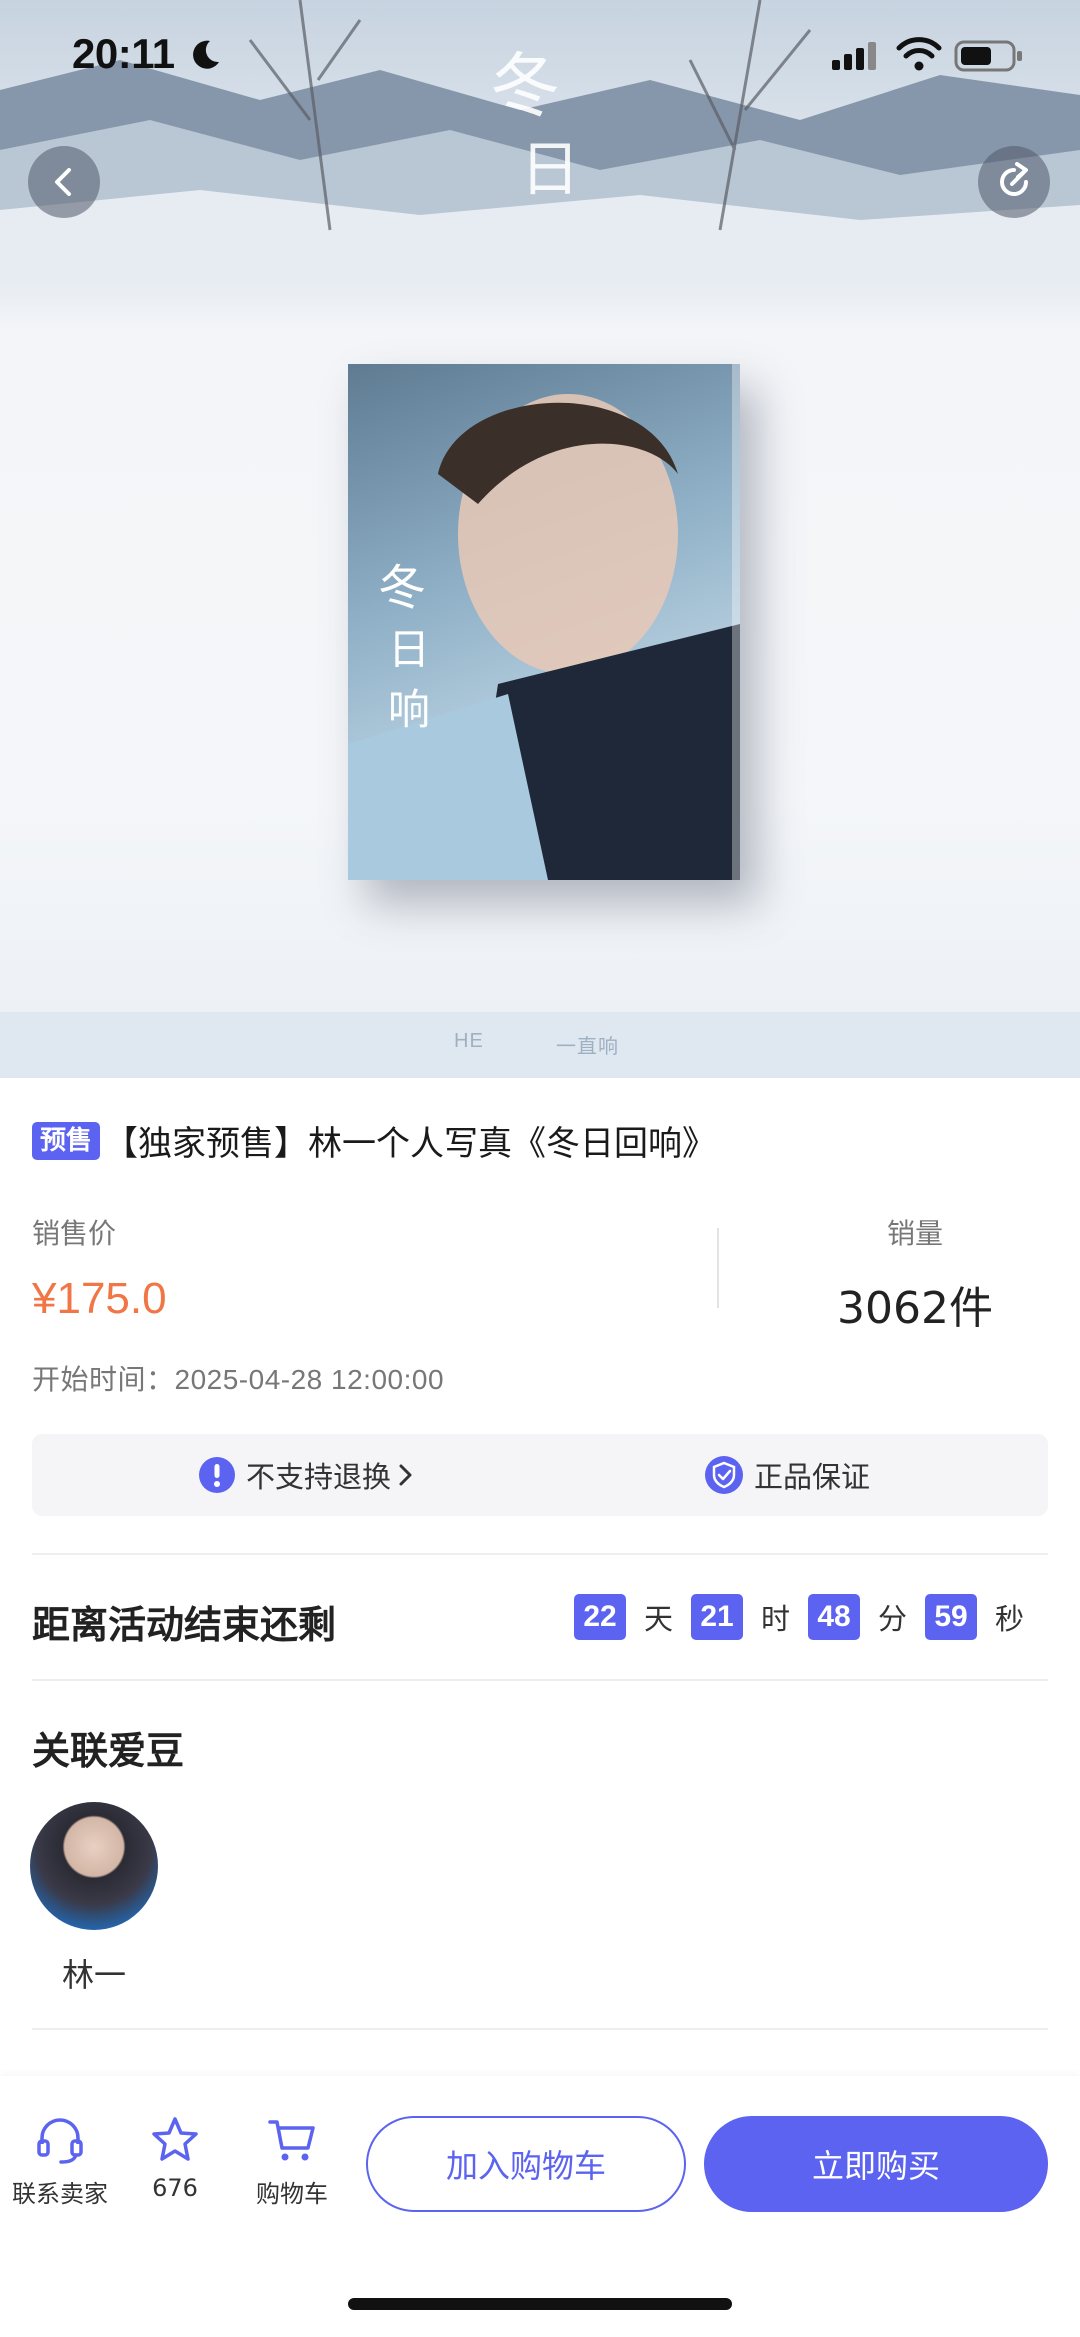  What do you see at coordinates (659, 1619) in the screenshot?
I see `countdown-days-unit: 天` at bounding box center [659, 1619].